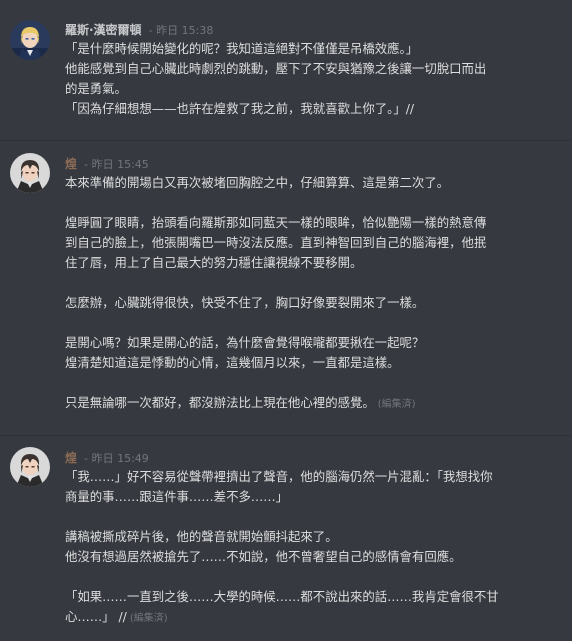 The width and height of the screenshot is (572, 641). I want to click on timestamp: 昨日 15:38, so click(184, 30).